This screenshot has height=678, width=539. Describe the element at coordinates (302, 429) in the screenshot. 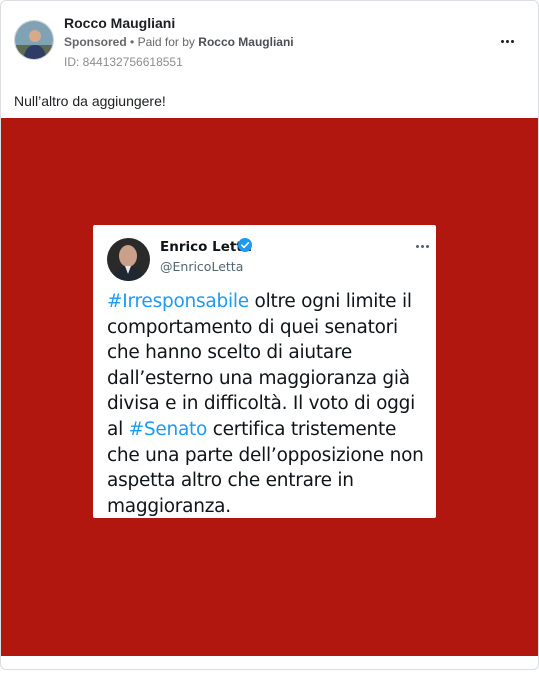

I see `tweet-line-text: certifica tristemente` at that location.